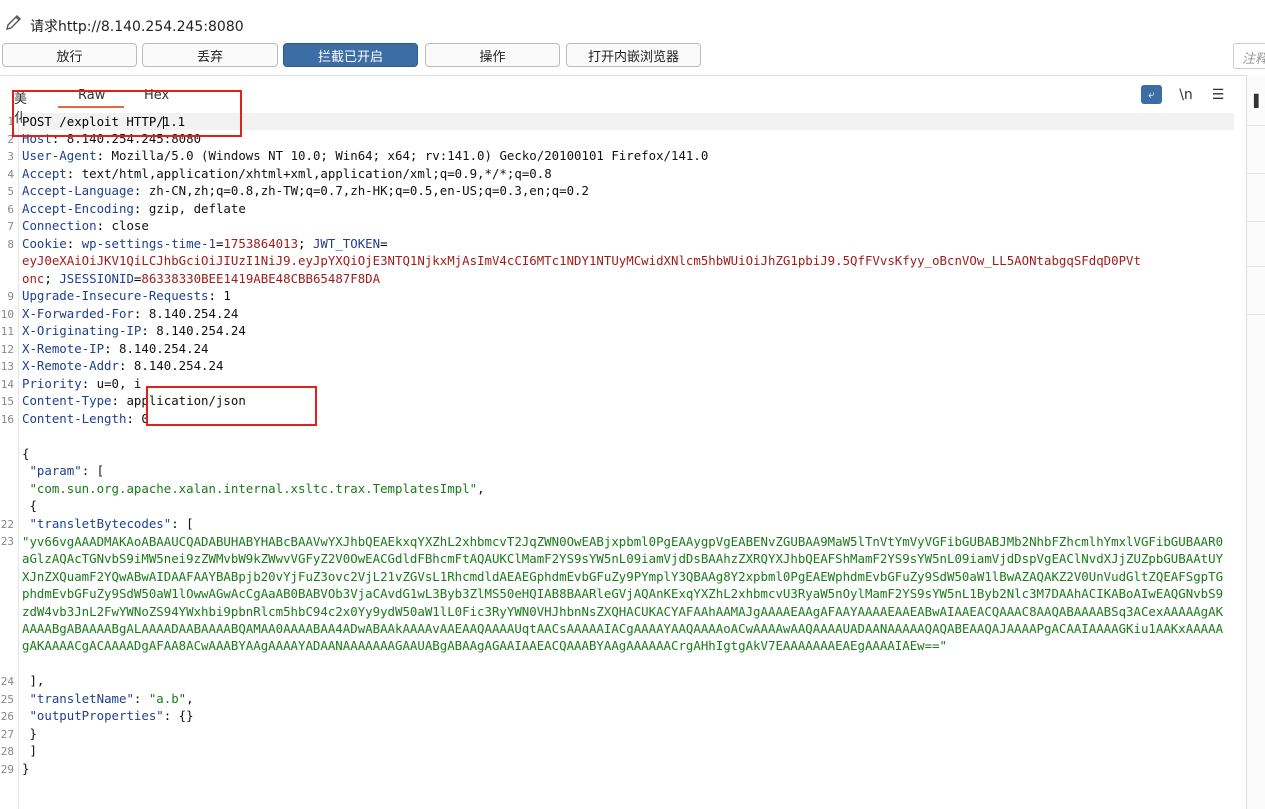 This screenshot has width=1265, height=809. Describe the element at coordinates (633, 55) in the screenshot. I see `open-browser-button: 打开内嵌浏览器` at that location.